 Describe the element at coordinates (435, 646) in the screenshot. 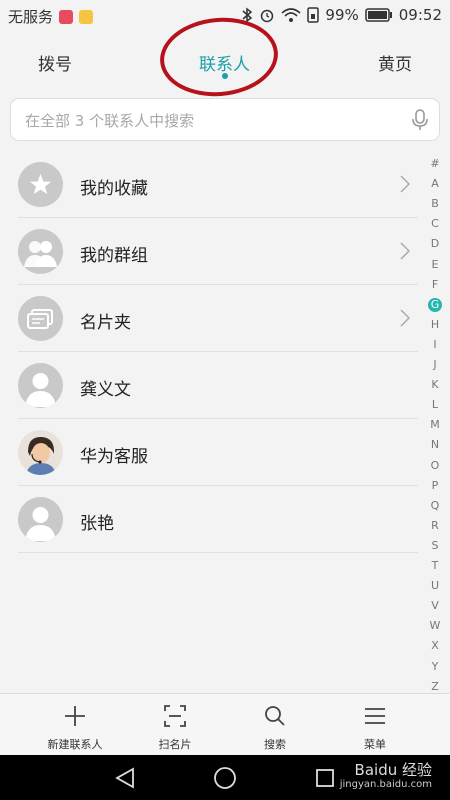

I see `index-letter-x: X` at that location.